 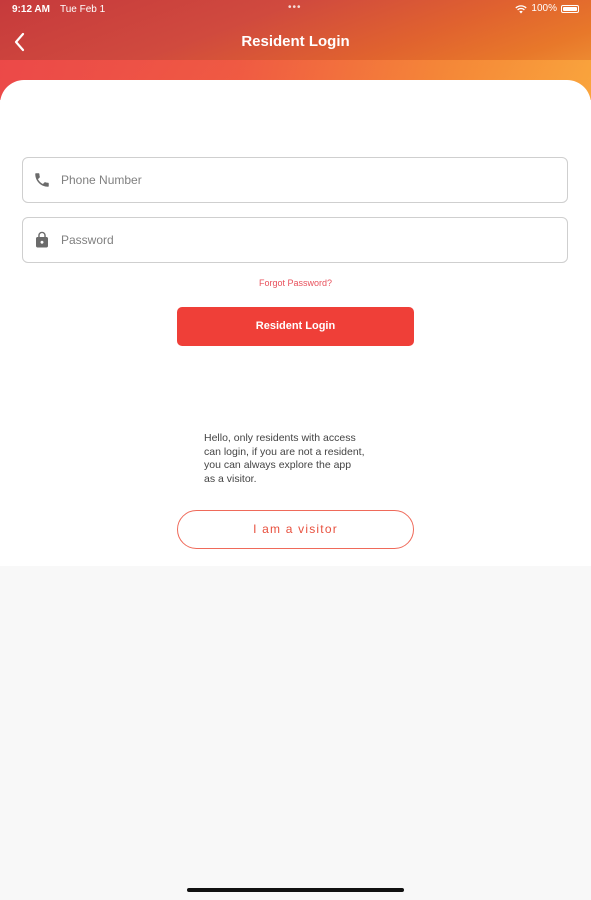 What do you see at coordinates (295, 283) in the screenshot?
I see `forgot-password-link: Forgot Password?` at bounding box center [295, 283].